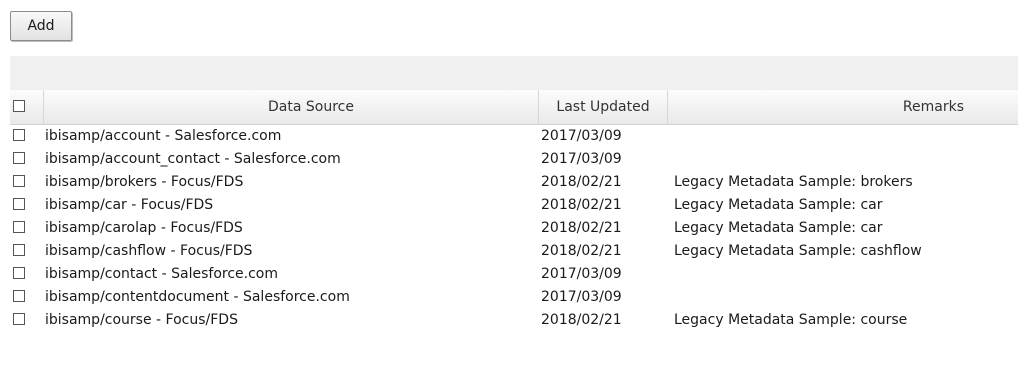 The height and width of the screenshot is (387, 1018). What do you see at coordinates (290, 228) in the screenshot?
I see `data-source-cell: ibisamp/carolap - Focus/FDS` at bounding box center [290, 228].